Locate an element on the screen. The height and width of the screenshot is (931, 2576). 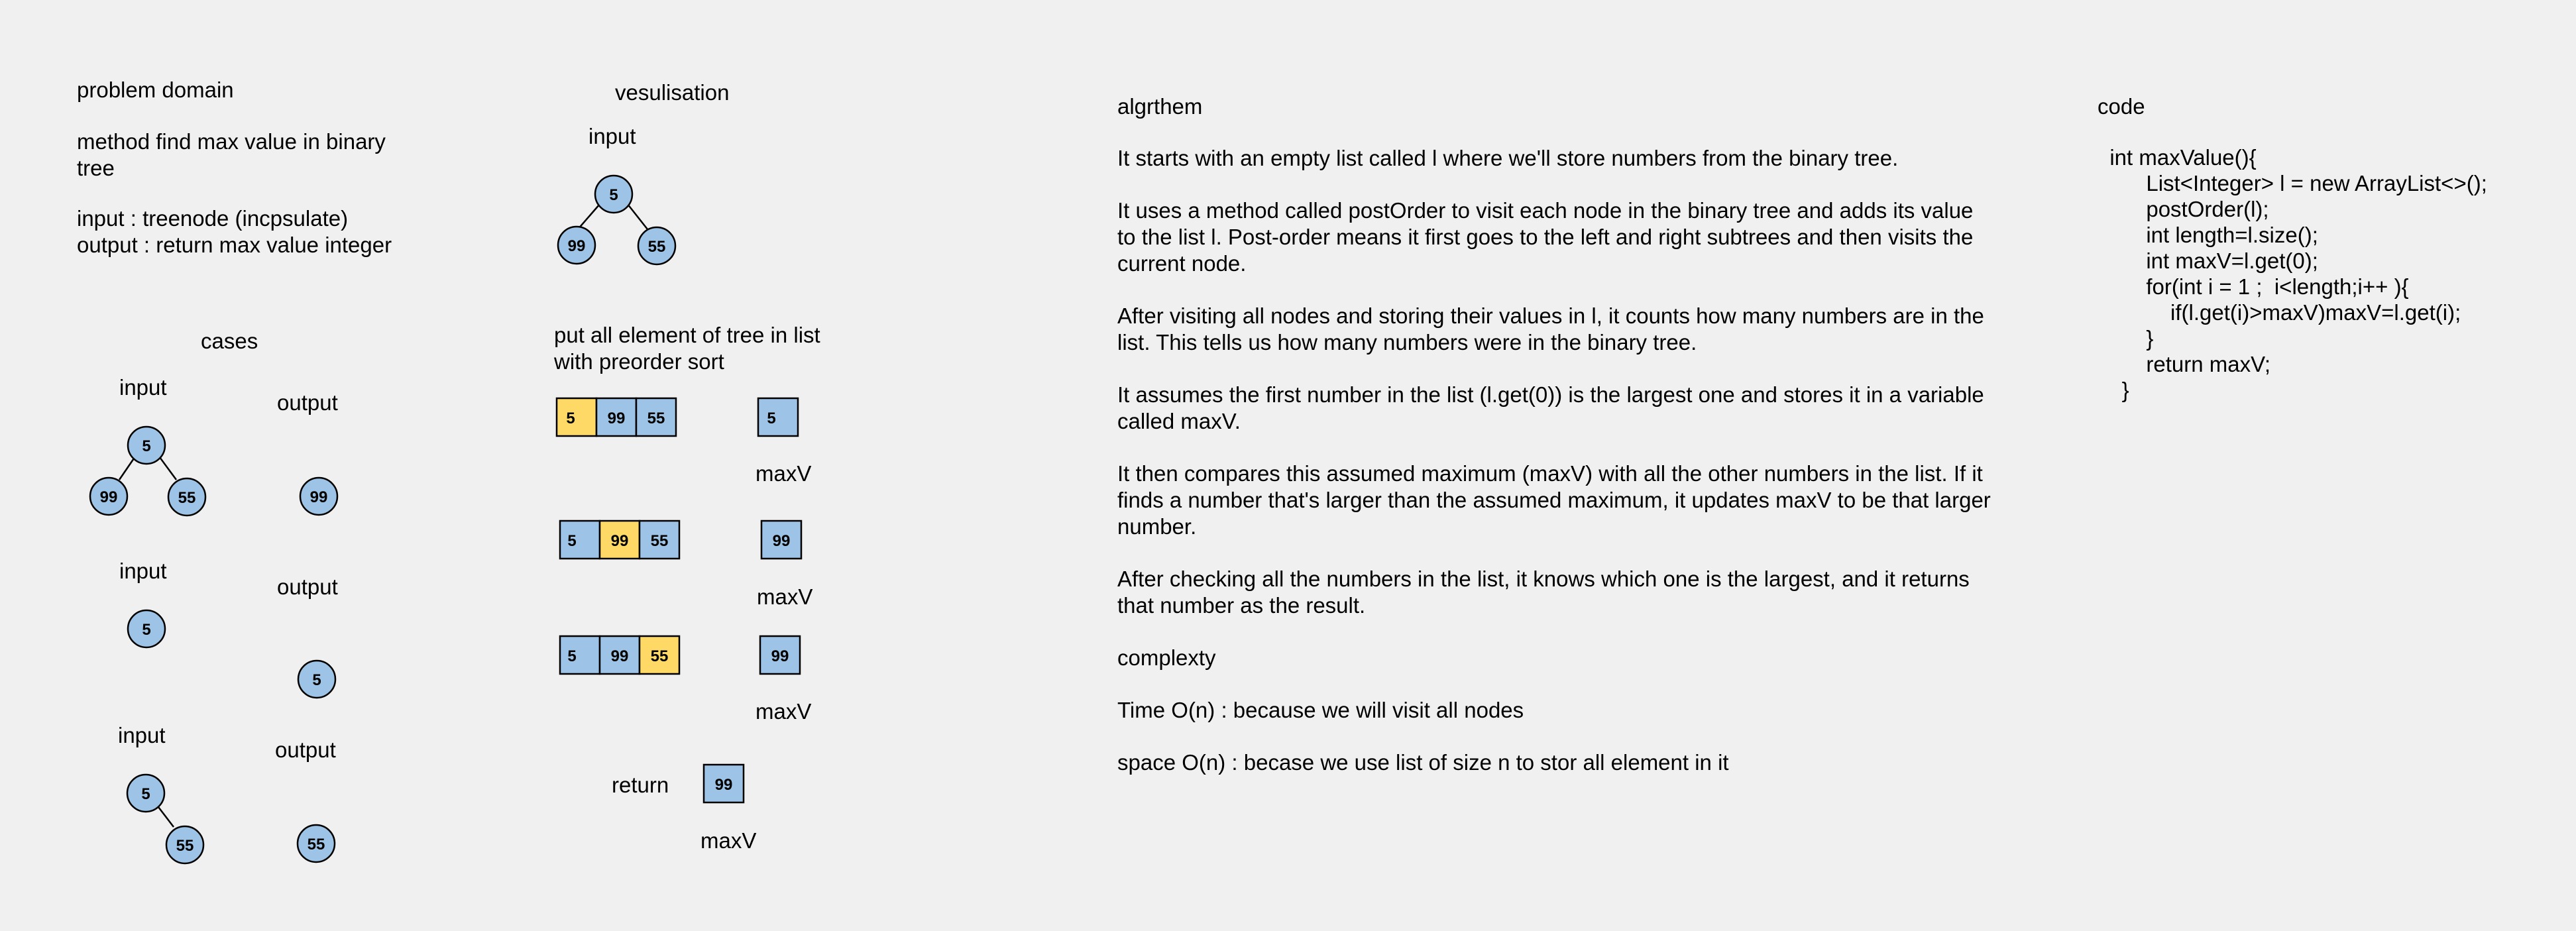
code-line: for(int i = 1 ; i<length;i++ ){ is located at coordinates (2253, 286).